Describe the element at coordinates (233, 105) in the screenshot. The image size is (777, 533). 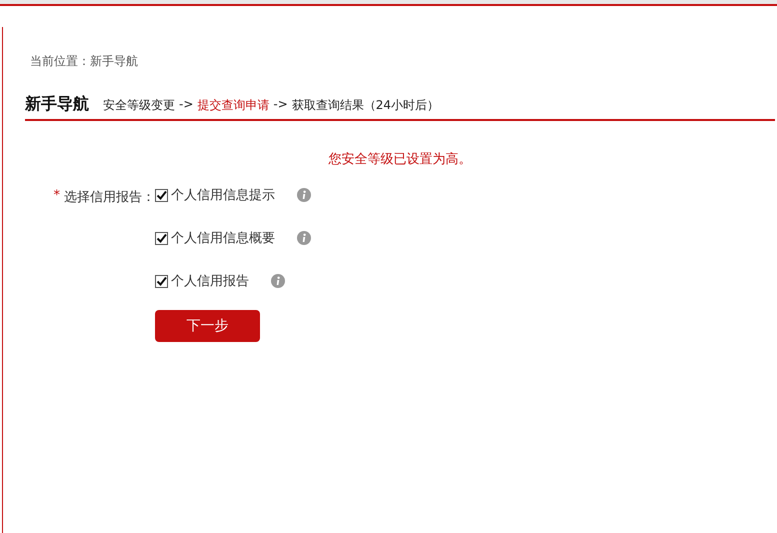
I see `step-label: 提交查询申请` at that location.